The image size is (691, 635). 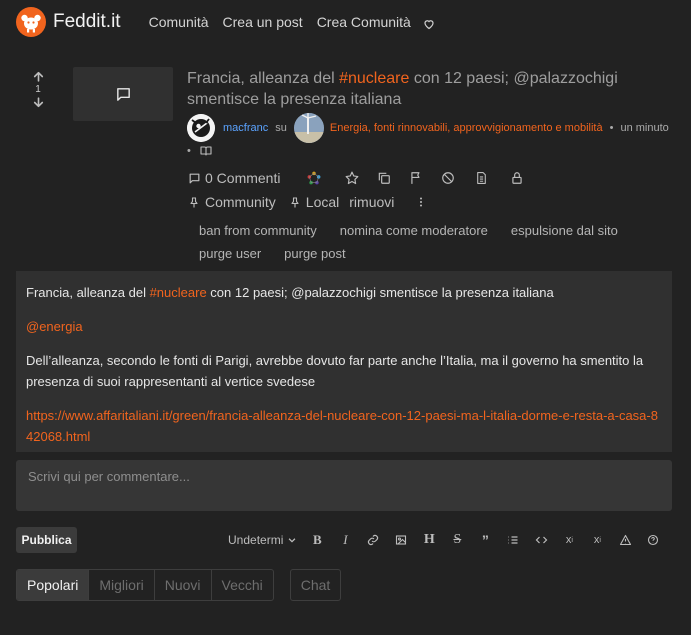 I want to click on author-link: macfranc, so click(x=245, y=128).